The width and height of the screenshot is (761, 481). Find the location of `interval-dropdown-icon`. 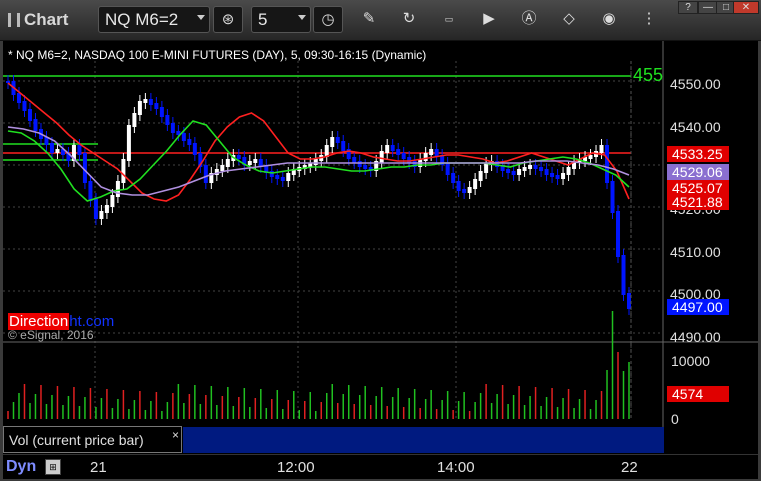

interval-dropdown-icon is located at coordinates (302, 17).